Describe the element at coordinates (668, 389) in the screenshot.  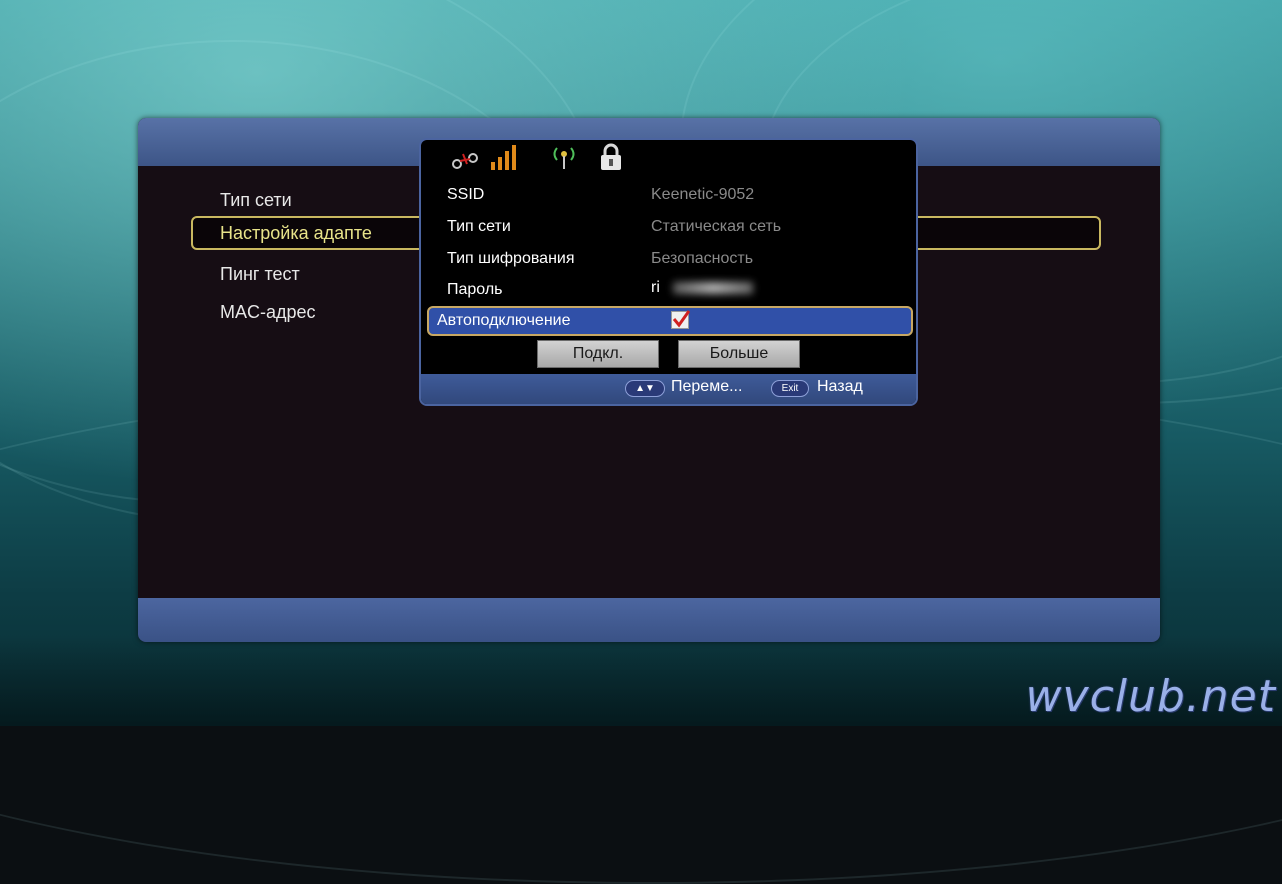
I see `dialog-footer: ▲▼ Переме... Exit Назад` at that location.